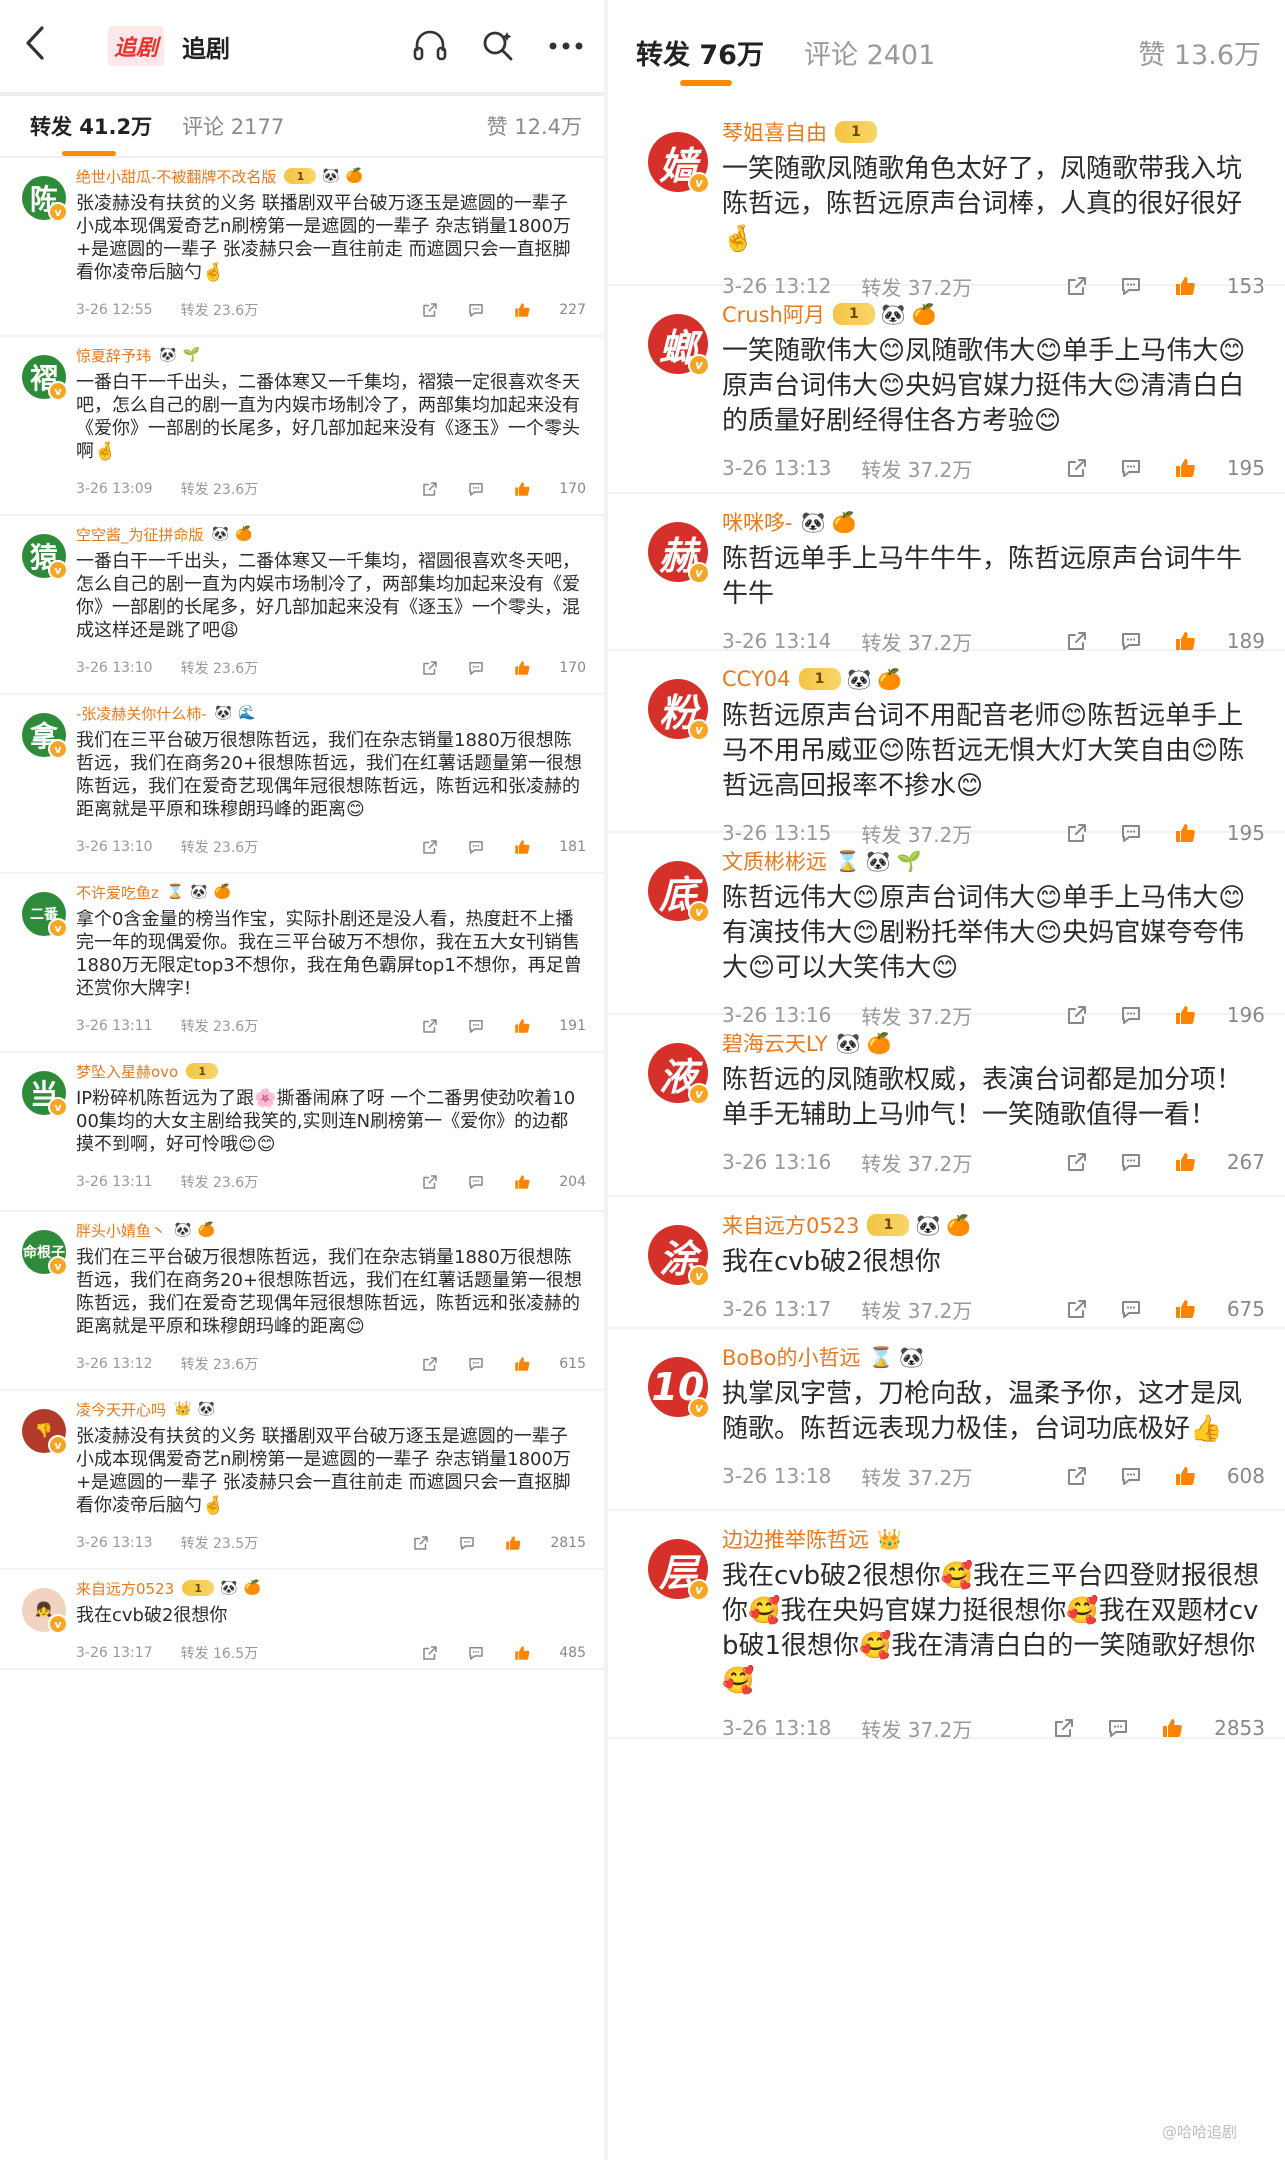 This screenshot has height=2160, width=1285. Describe the element at coordinates (121, 1230) in the screenshot. I see `username: 胖头小婧鱼丶` at that location.